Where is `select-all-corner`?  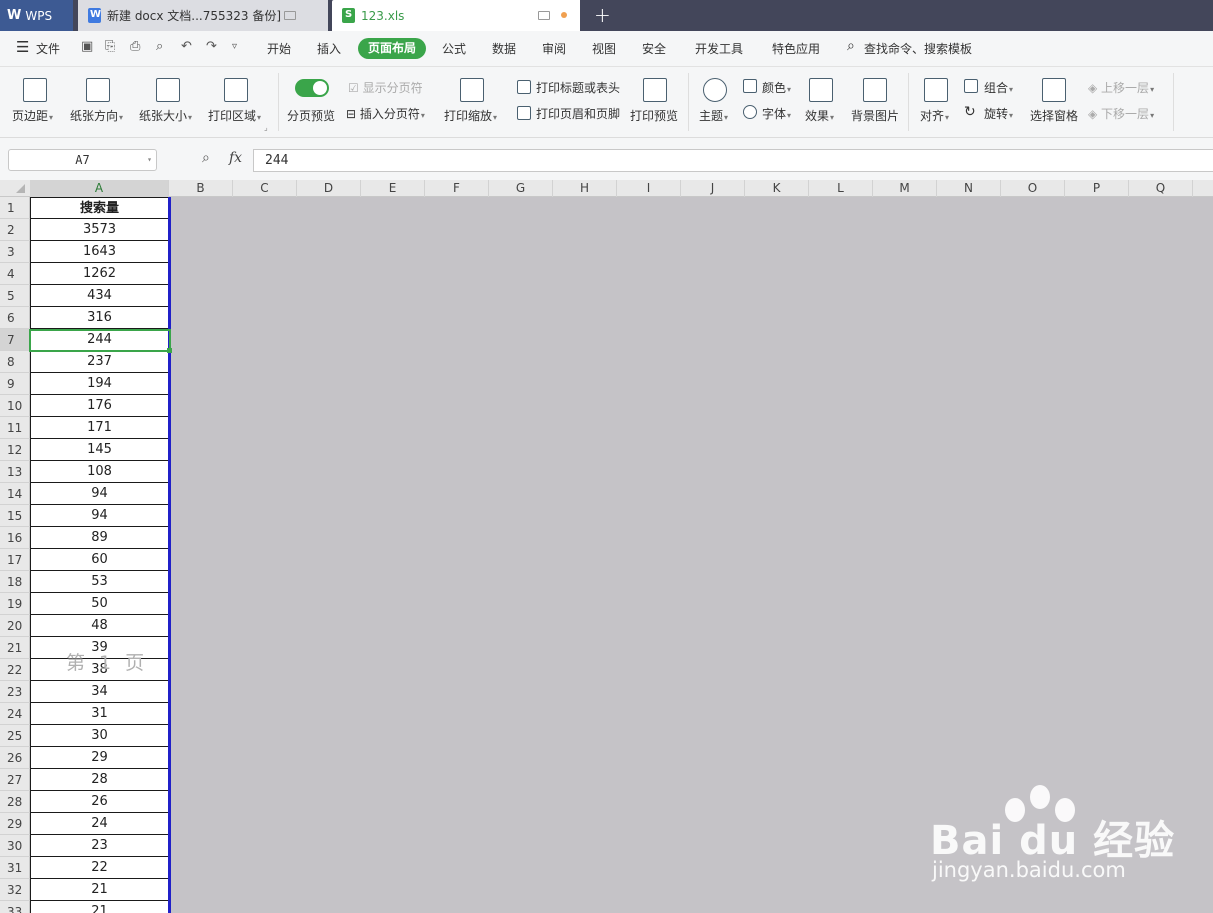
select-all-corner is located at coordinates (20, 188).